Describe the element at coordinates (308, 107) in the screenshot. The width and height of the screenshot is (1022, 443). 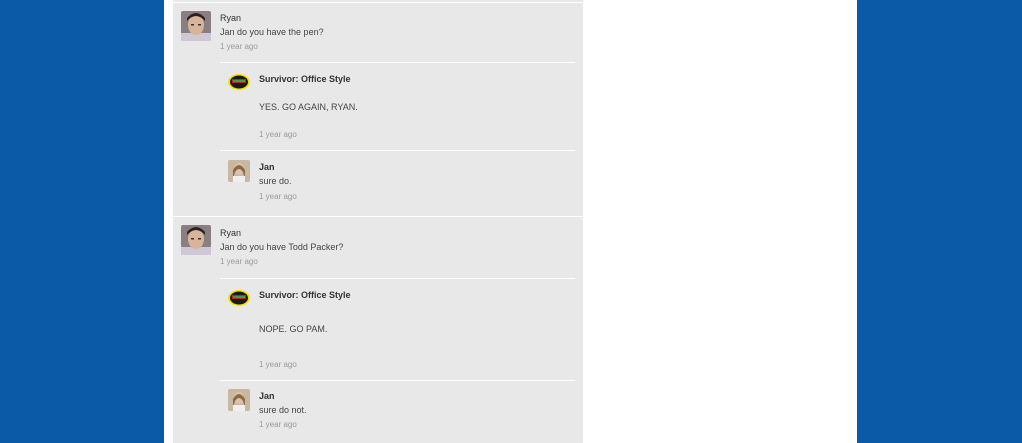
I see `reply-text: YES. GO AGAIN, RYAN.` at that location.